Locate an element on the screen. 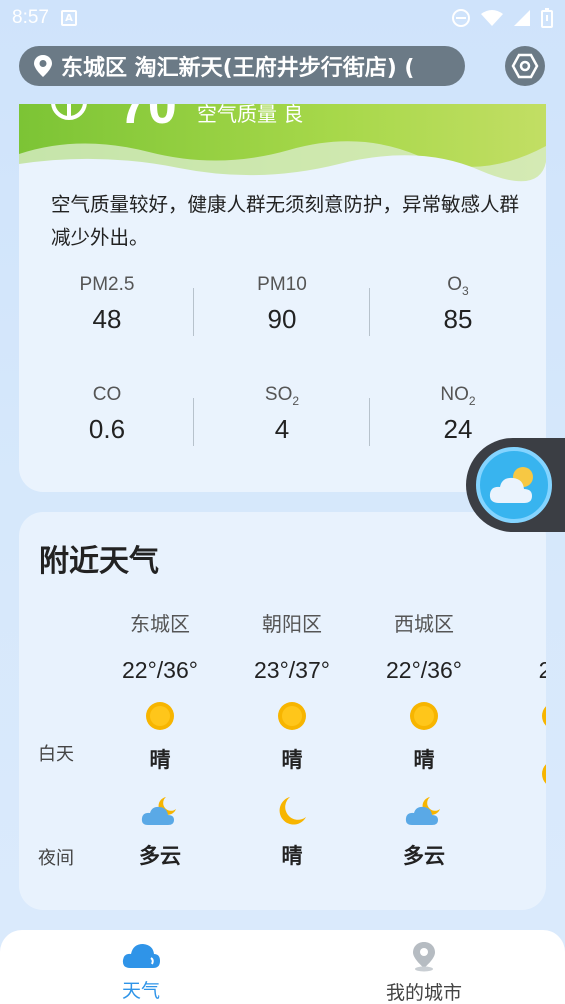 The height and width of the screenshot is (1004, 565). city-name: 海 is located at coordinates (518, 622).